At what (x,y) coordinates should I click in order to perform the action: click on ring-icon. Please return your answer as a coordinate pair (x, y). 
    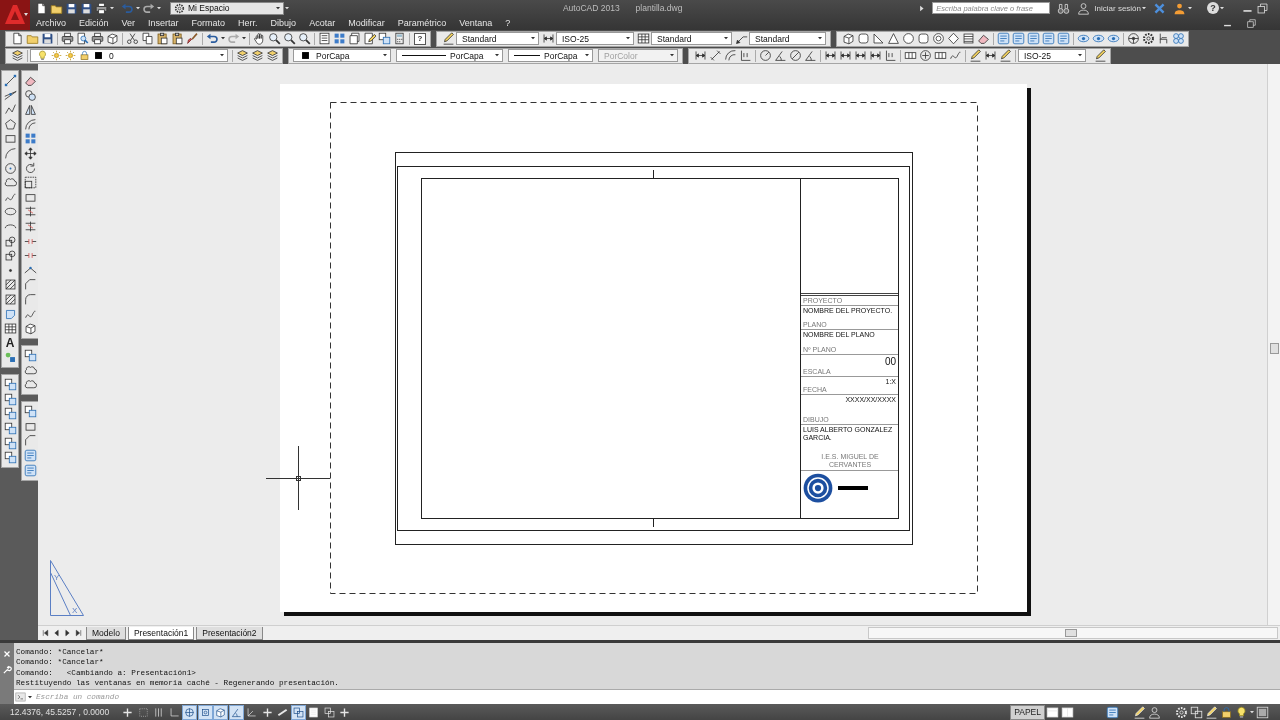
    Looking at the image, I should click on (938, 38).